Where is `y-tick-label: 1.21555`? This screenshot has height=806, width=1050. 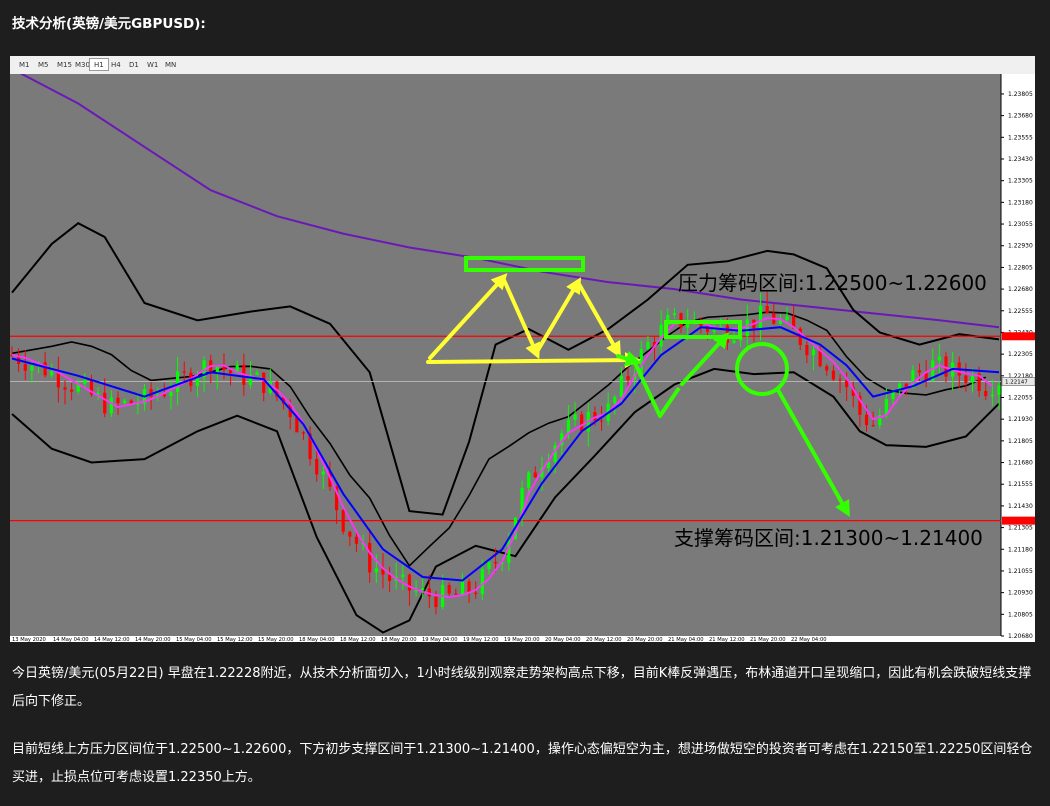 y-tick-label: 1.21555 is located at coordinates (1020, 484).